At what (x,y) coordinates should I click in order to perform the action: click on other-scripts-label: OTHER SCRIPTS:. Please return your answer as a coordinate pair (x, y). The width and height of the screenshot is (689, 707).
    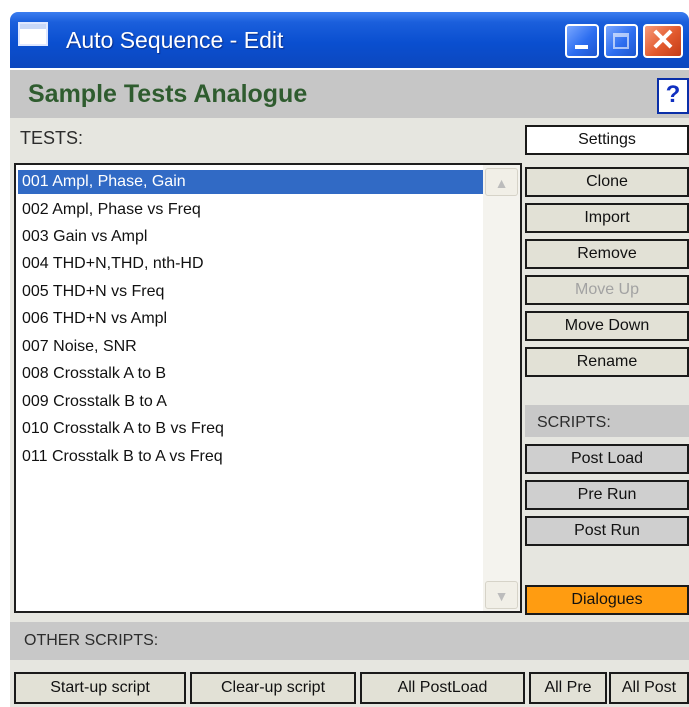
    Looking at the image, I should click on (91, 640).